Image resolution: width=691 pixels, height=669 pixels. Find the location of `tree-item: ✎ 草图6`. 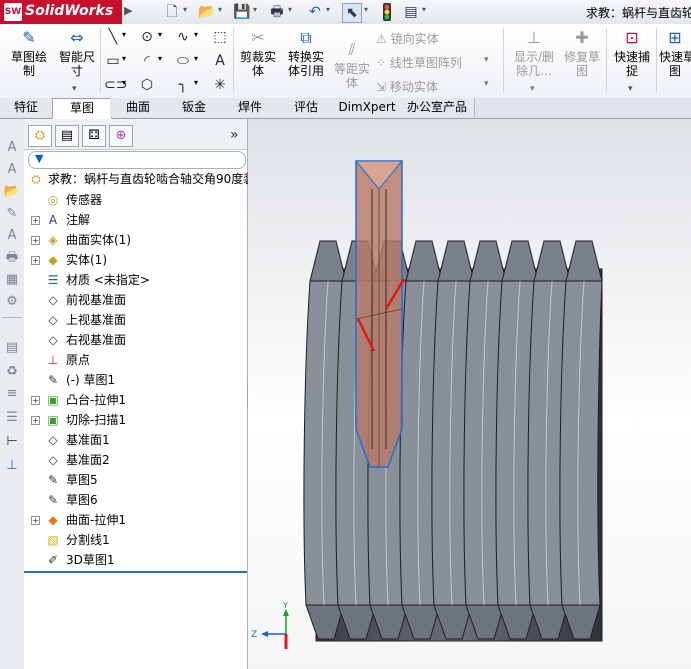

tree-item: ✎ 草图6 is located at coordinates (135, 500).